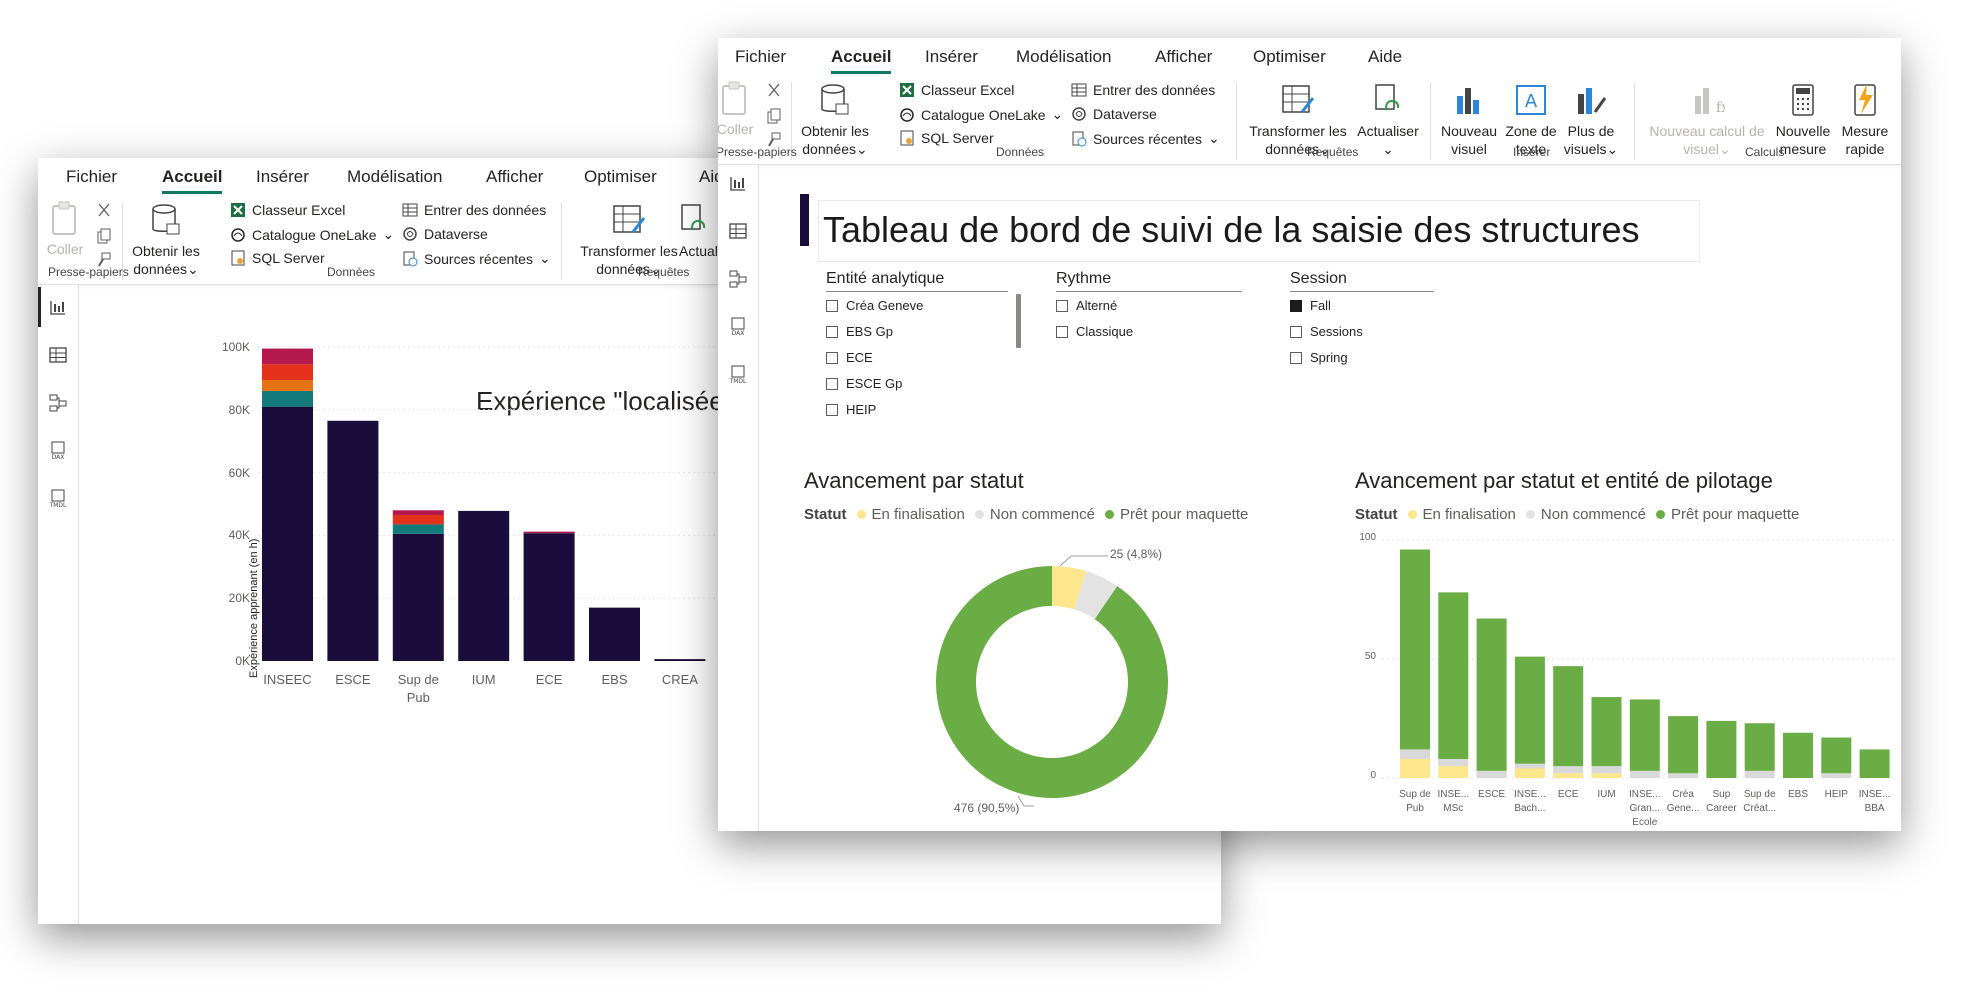 The width and height of the screenshot is (1980, 1004). I want to click on stacked-bar-chart, so click(1639, 659).